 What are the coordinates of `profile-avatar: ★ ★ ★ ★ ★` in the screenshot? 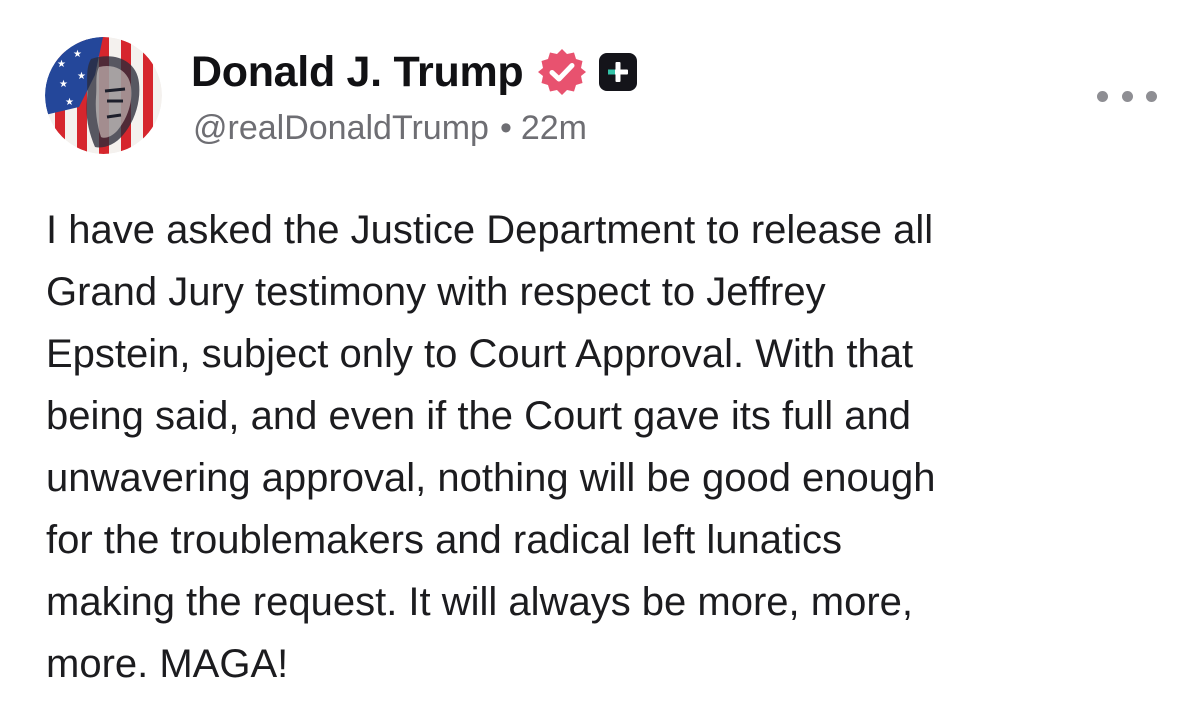 It's located at (103, 95).